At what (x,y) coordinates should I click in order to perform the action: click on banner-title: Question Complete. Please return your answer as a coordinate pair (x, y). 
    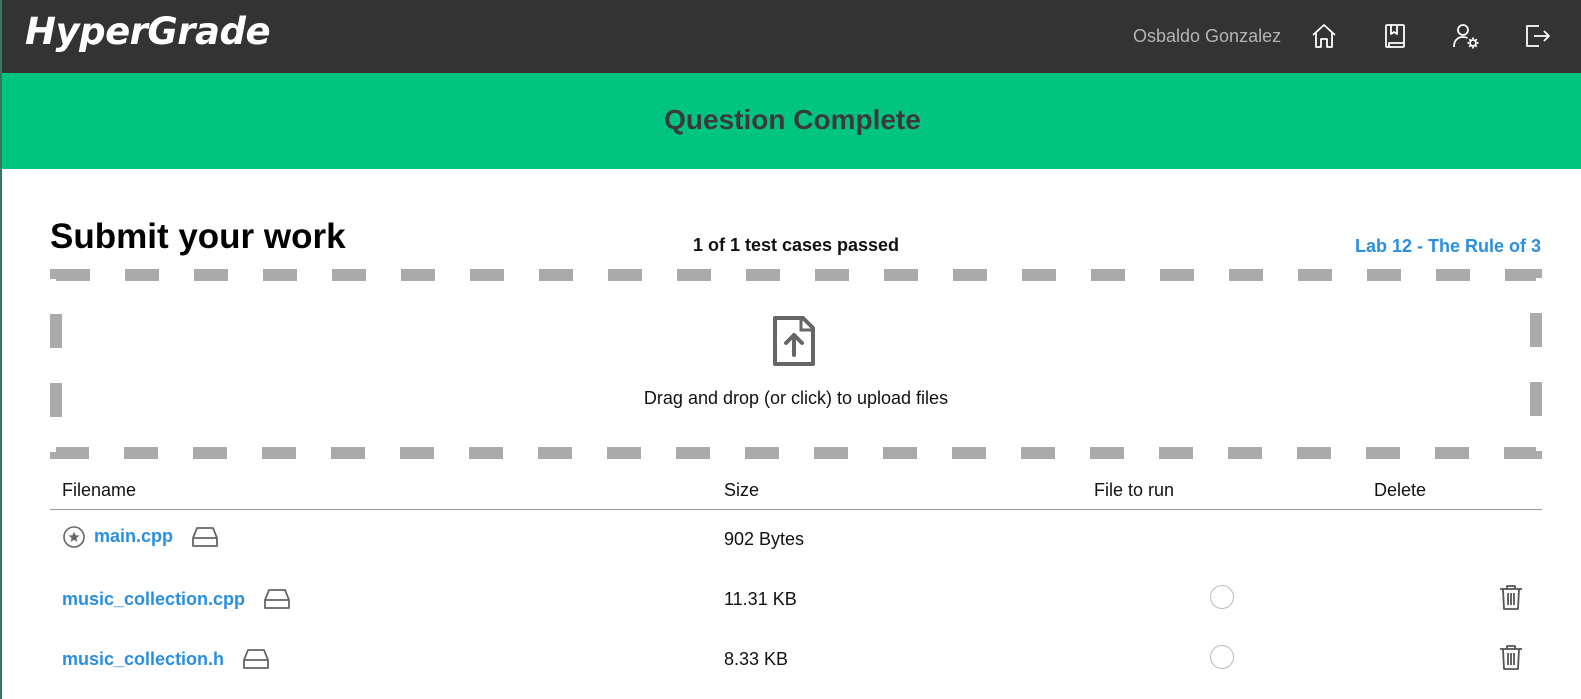
    Looking at the image, I should click on (792, 119).